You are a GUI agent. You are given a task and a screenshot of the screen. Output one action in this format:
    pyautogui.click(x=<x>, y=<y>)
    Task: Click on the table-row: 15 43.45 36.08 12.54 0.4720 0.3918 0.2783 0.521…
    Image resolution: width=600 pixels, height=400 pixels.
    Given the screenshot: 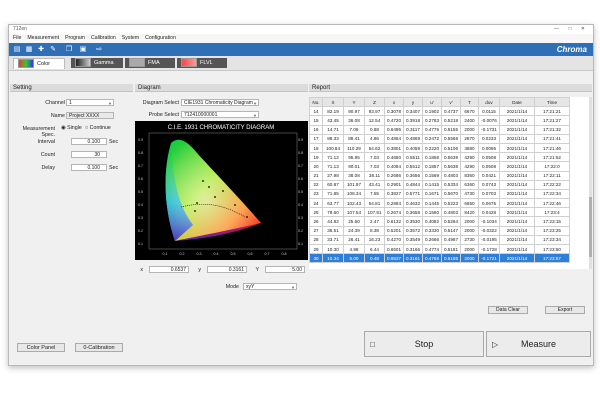 What is the action you would take?
    pyautogui.click(x=439, y=120)
    